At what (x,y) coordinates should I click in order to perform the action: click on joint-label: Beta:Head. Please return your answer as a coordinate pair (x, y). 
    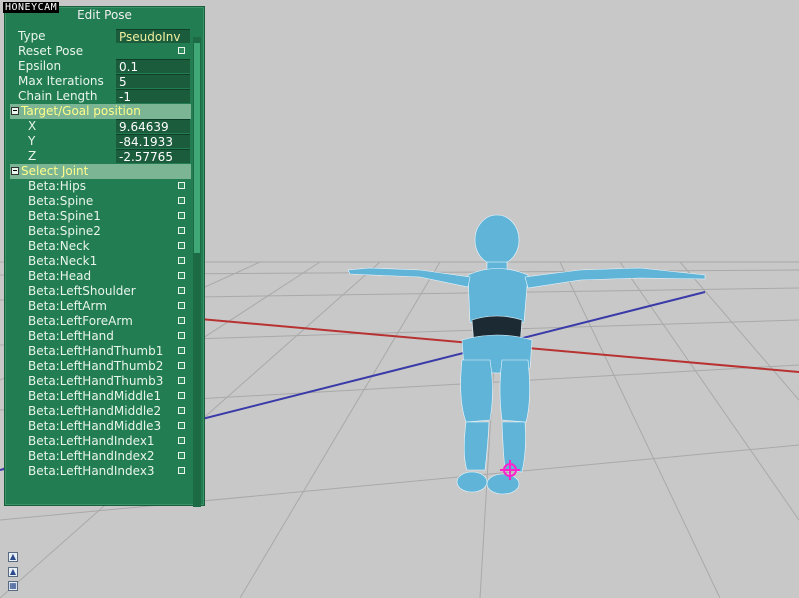
    Looking at the image, I should click on (60, 276).